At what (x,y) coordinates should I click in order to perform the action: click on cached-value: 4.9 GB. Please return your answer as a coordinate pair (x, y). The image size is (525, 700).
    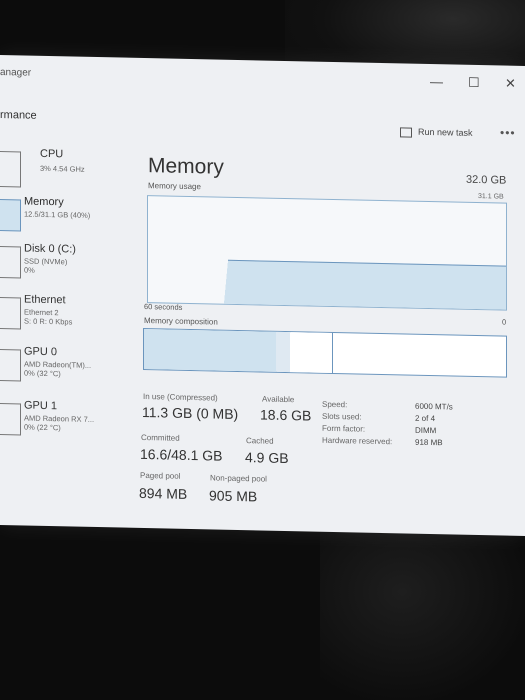
    Looking at the image, I should click on (267, 458).